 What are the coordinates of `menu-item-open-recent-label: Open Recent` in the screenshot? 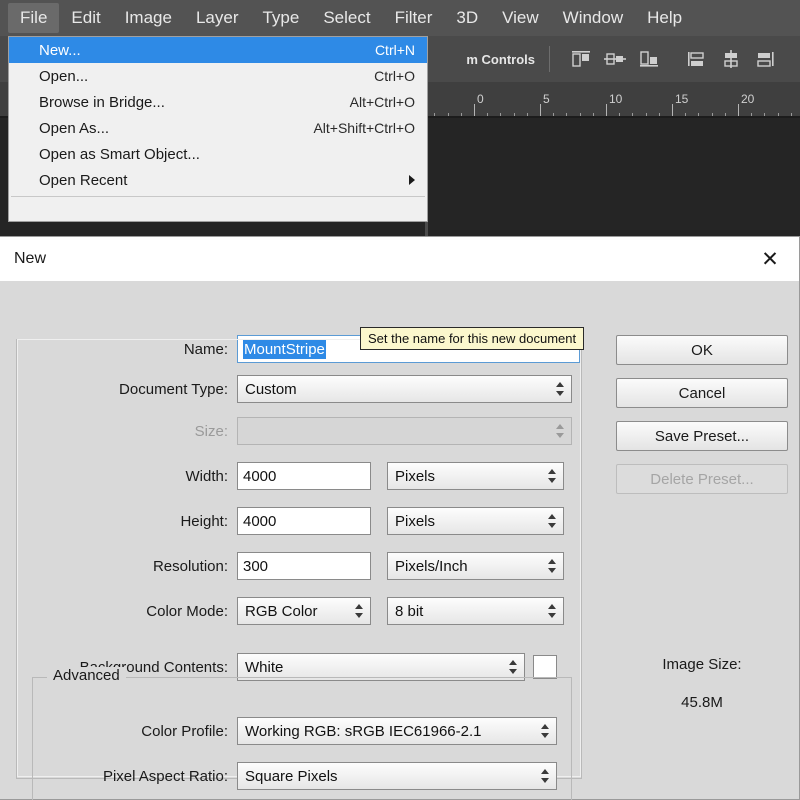 It's located at (83, 180).